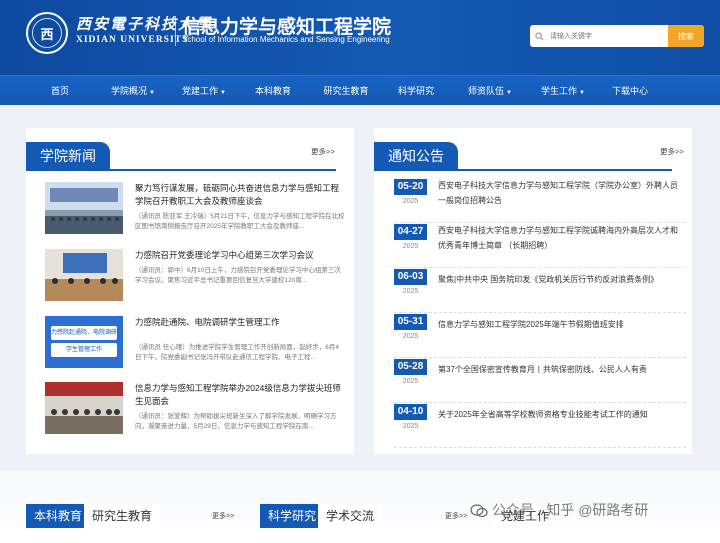 Image resolution: width=720 pixels, height=543 pixels. I want to click on search-icon, so click(539, 36).